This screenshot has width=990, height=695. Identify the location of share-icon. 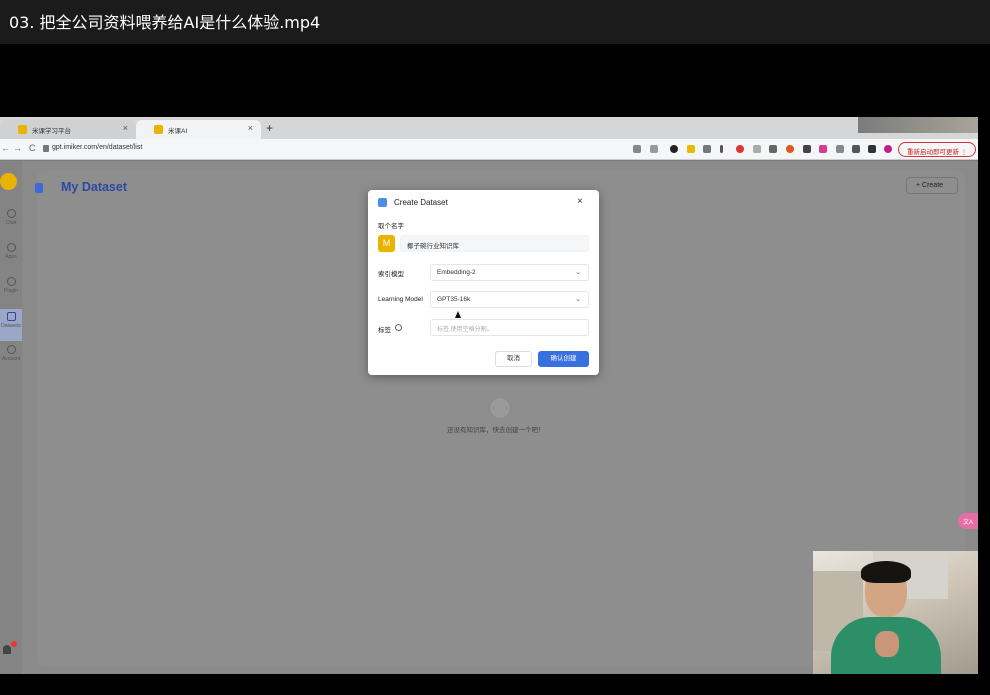
(637, 149).